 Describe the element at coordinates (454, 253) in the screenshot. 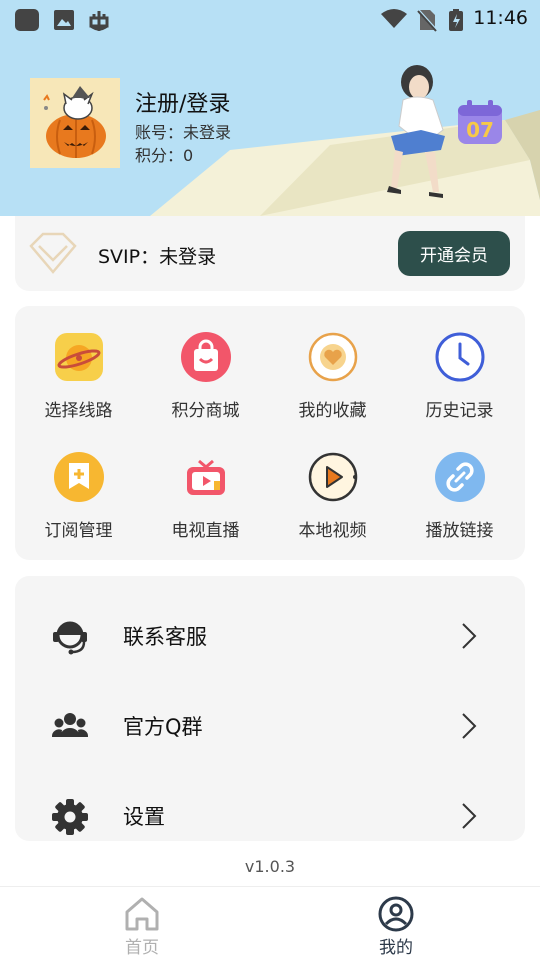

I see `open-membership-button: 开通会员` at that location.